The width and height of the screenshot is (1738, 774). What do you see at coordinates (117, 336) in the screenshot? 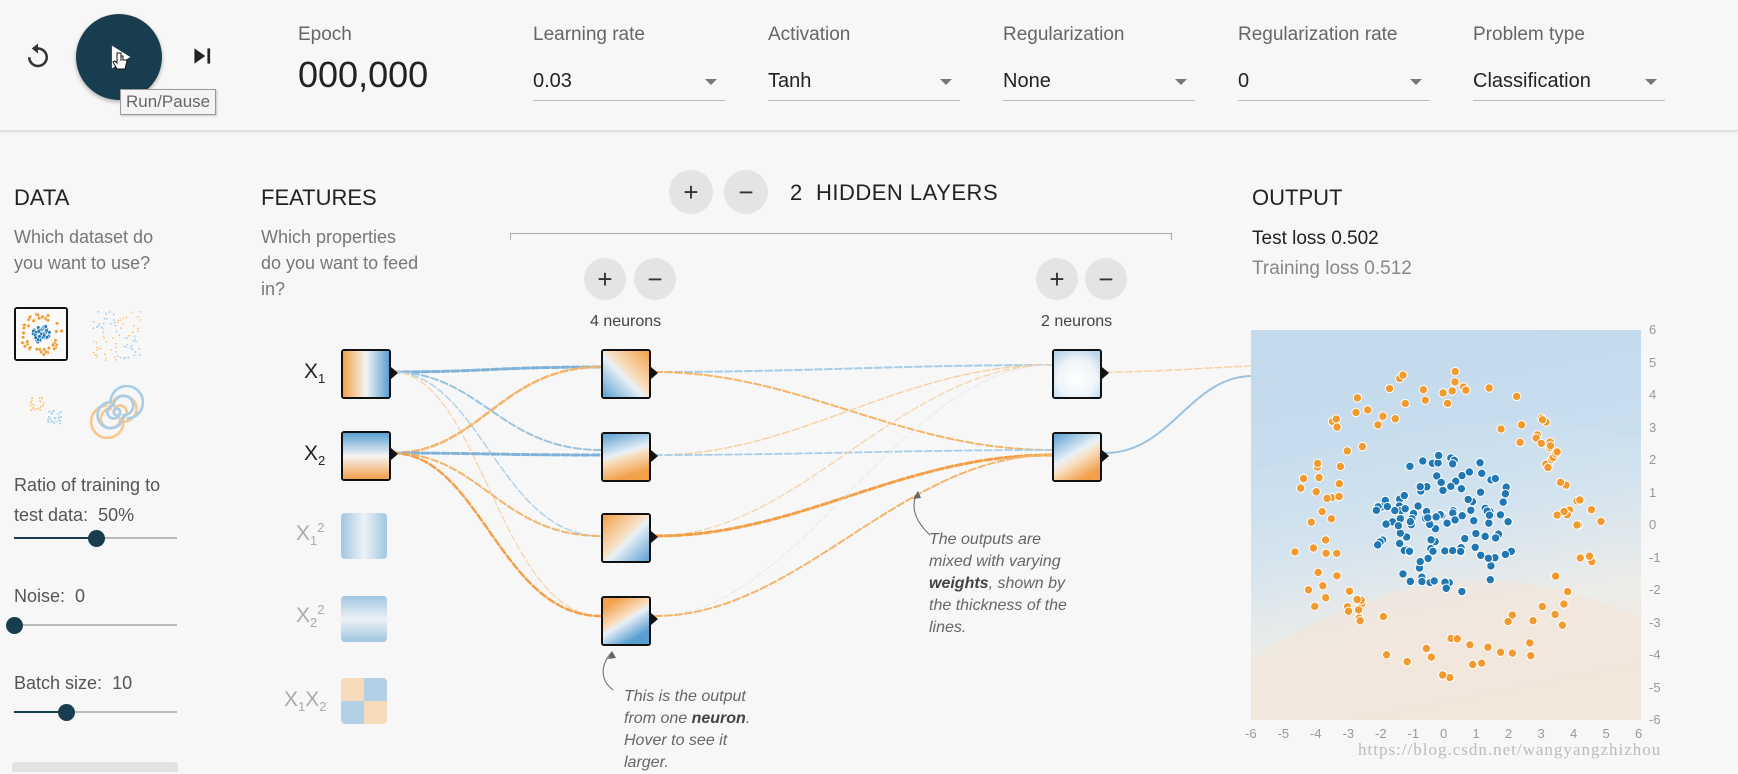
I see `dataset-xor` at bounding box center [117, 336].